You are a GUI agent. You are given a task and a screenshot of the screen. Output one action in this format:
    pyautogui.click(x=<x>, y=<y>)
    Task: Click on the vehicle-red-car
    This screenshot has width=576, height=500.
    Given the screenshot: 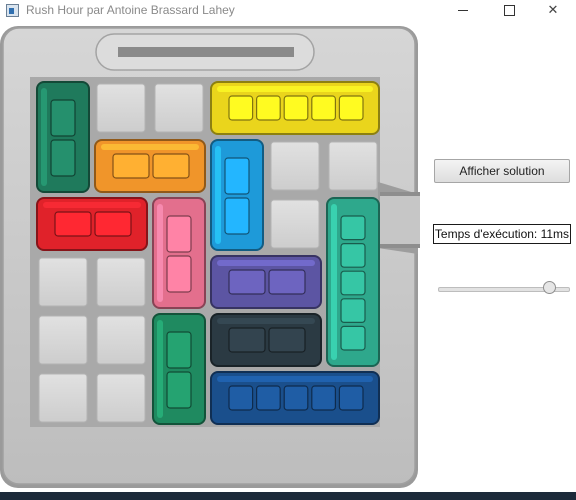 What is the action you would take?
    pyautogui.click(x=92, y=224)
    